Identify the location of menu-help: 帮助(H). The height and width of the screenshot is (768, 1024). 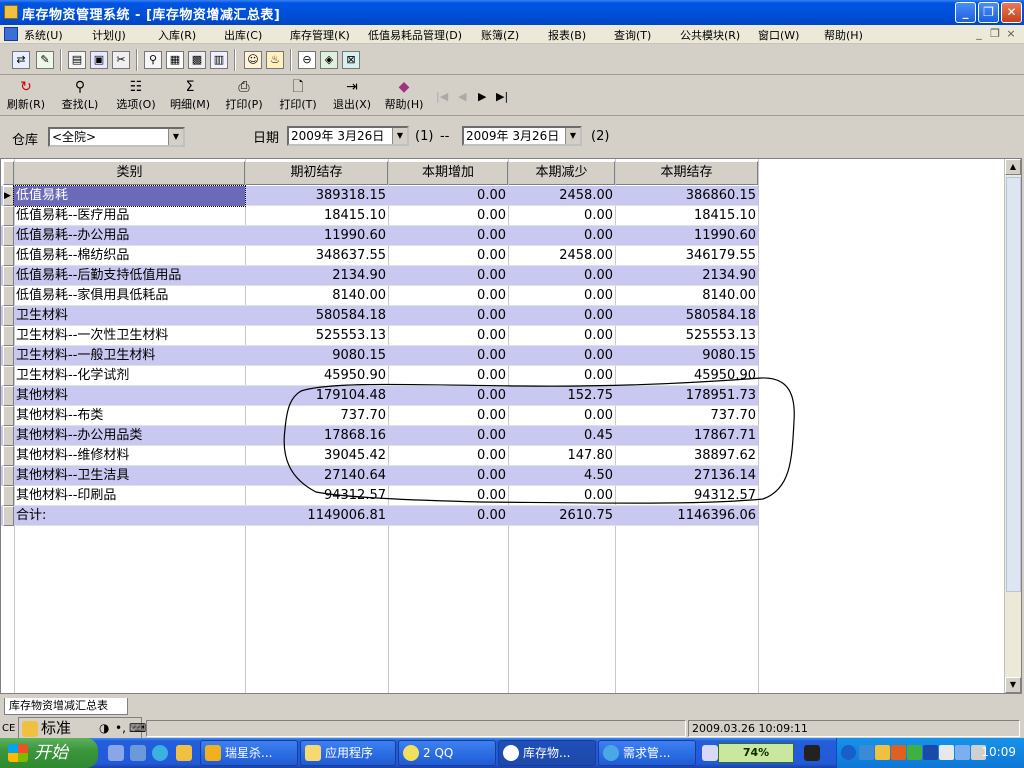
(843, 35).